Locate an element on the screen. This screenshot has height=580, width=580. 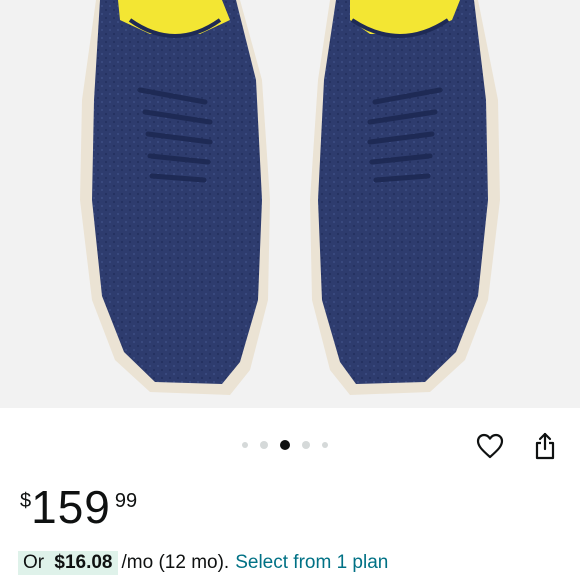
installment-prefix: Or is located at coordinates (34, 562).